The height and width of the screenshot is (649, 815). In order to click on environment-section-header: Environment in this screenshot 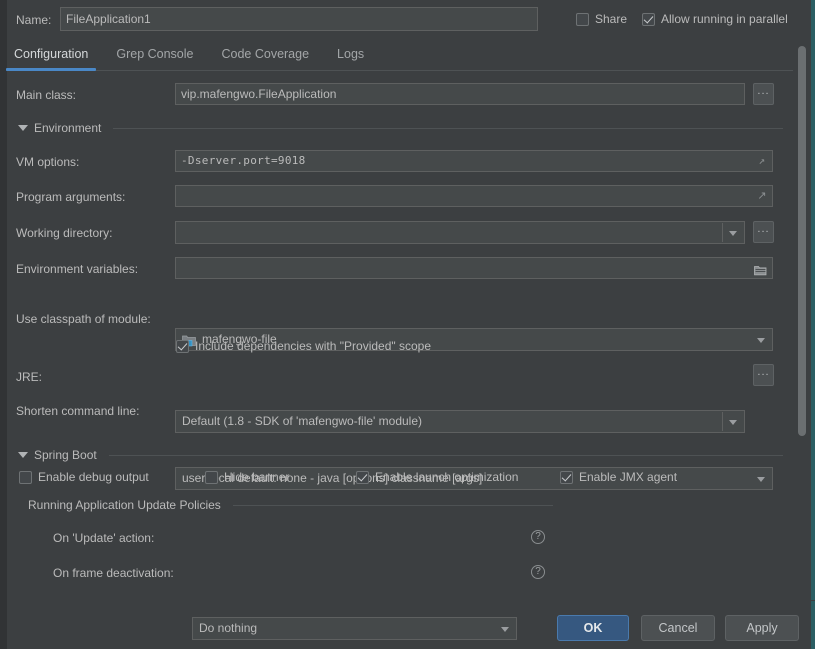, I will do `click(400, 128)`.